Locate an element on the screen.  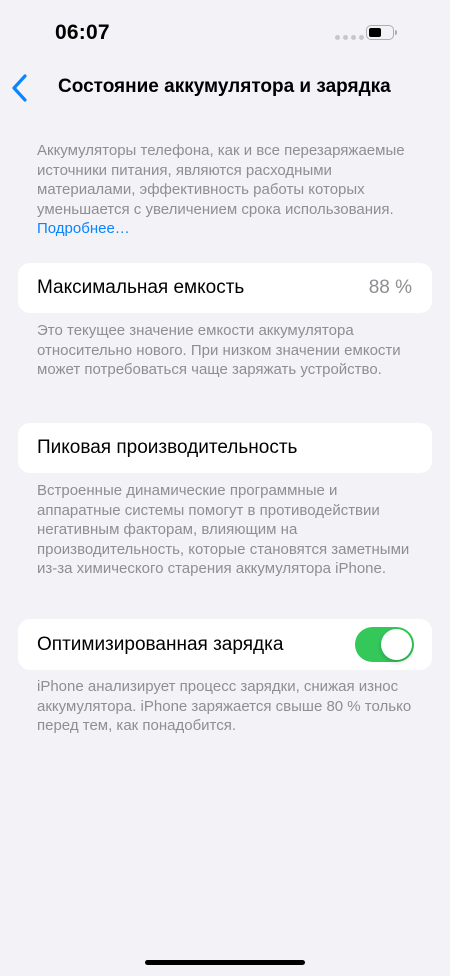
battery-icon is located at coordinates (380, 32).